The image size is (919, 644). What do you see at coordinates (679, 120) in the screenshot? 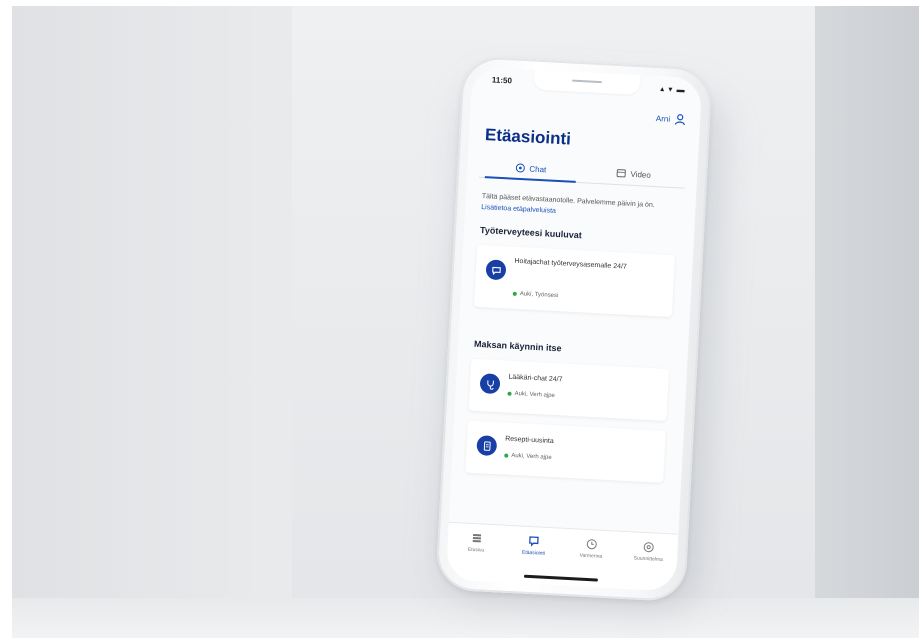
I see `user-icon` at bounding box center [679, 120].